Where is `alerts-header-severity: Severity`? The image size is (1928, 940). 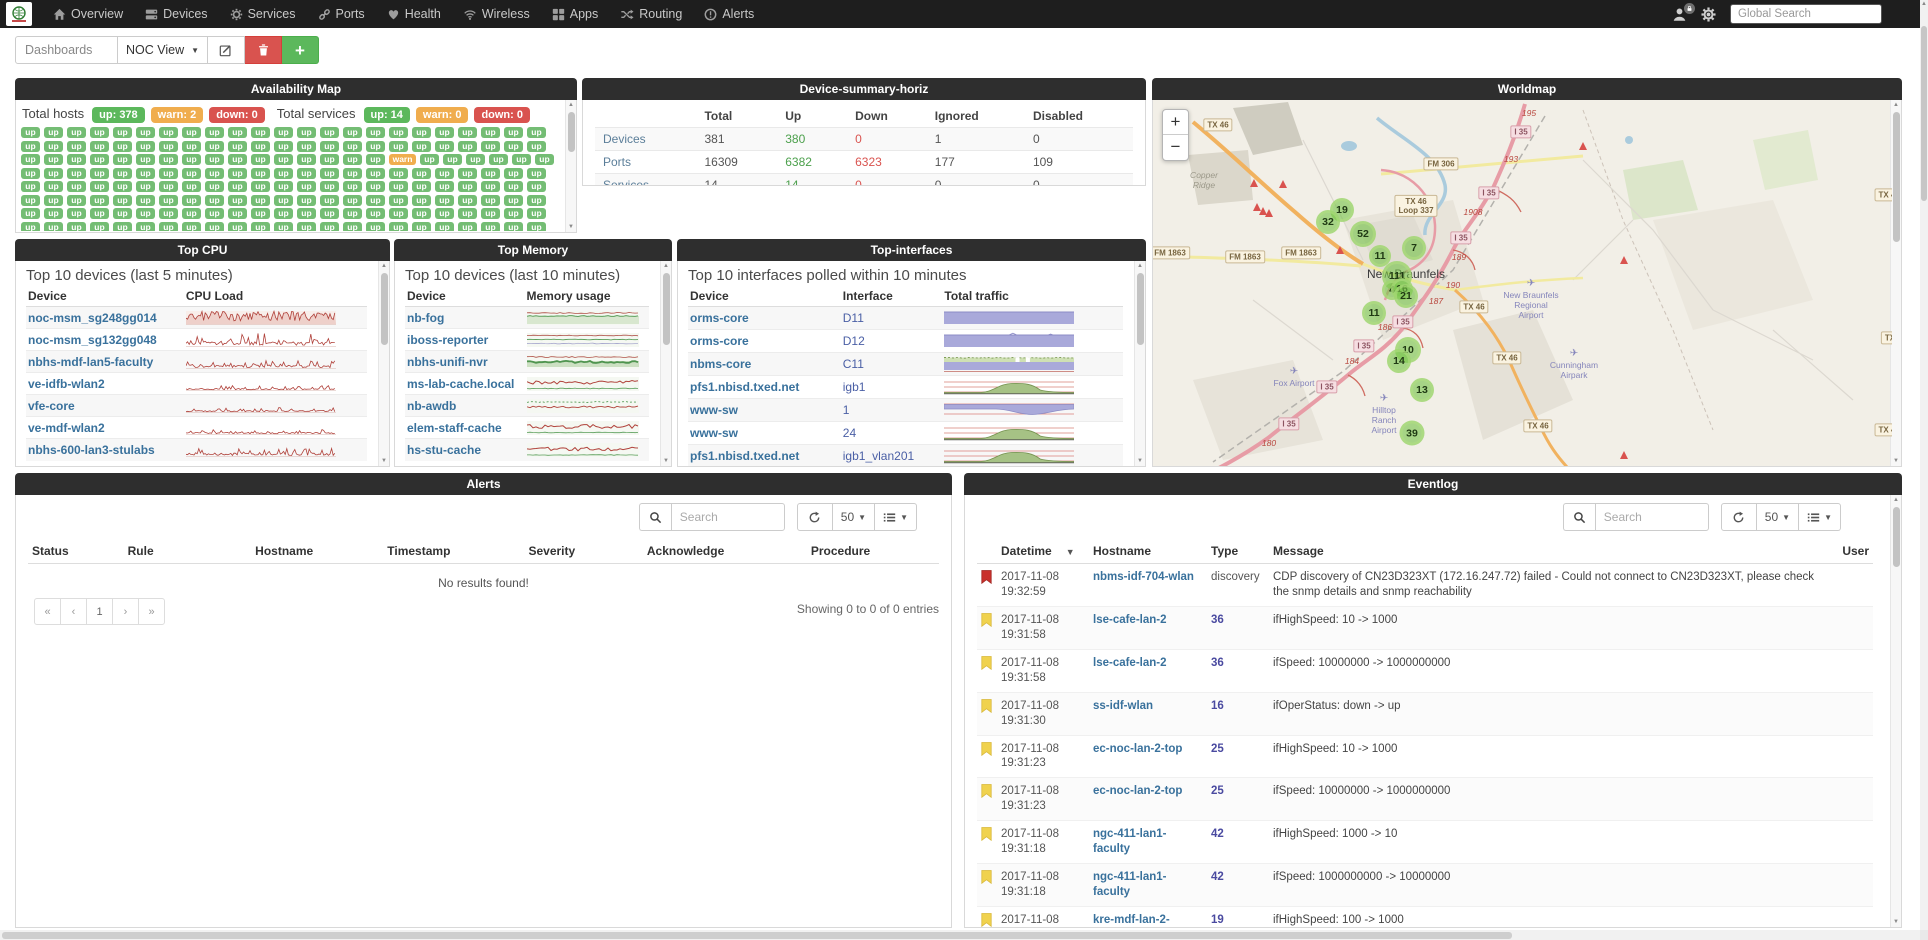
alerts-header-severity: Severity is located at coordinates (583, 551).